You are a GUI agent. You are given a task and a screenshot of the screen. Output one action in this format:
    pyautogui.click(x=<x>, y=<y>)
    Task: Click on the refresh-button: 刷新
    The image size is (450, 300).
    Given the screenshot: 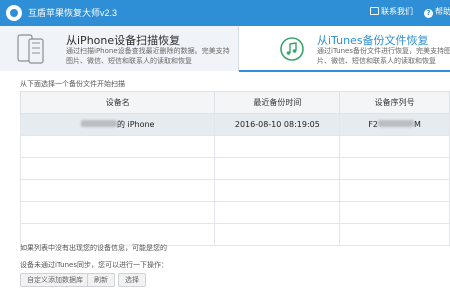 What is the action you would take?
    pyautogui.click(x=101, y=280)
    